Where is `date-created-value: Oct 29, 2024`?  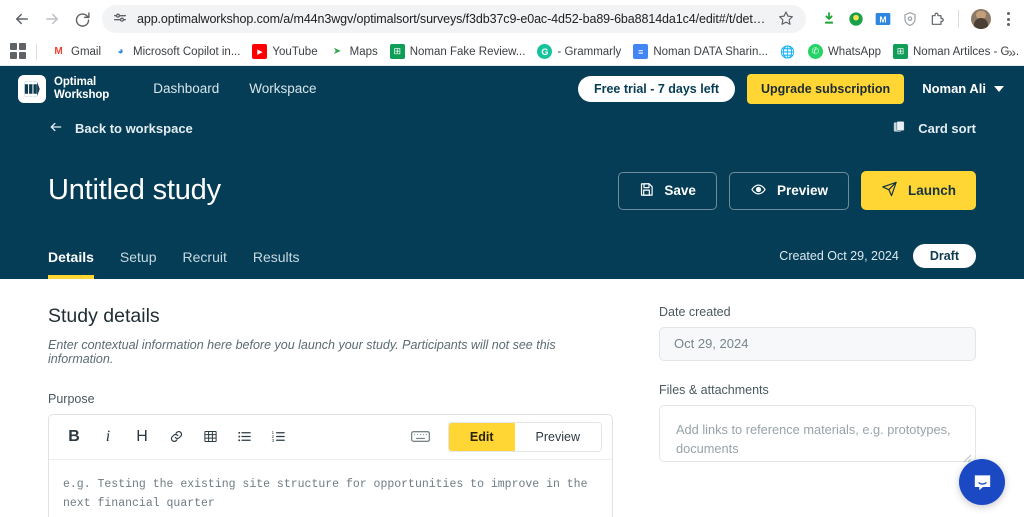
date-created-value: Oct 29, 2024 is located at coordinates (817, 343).